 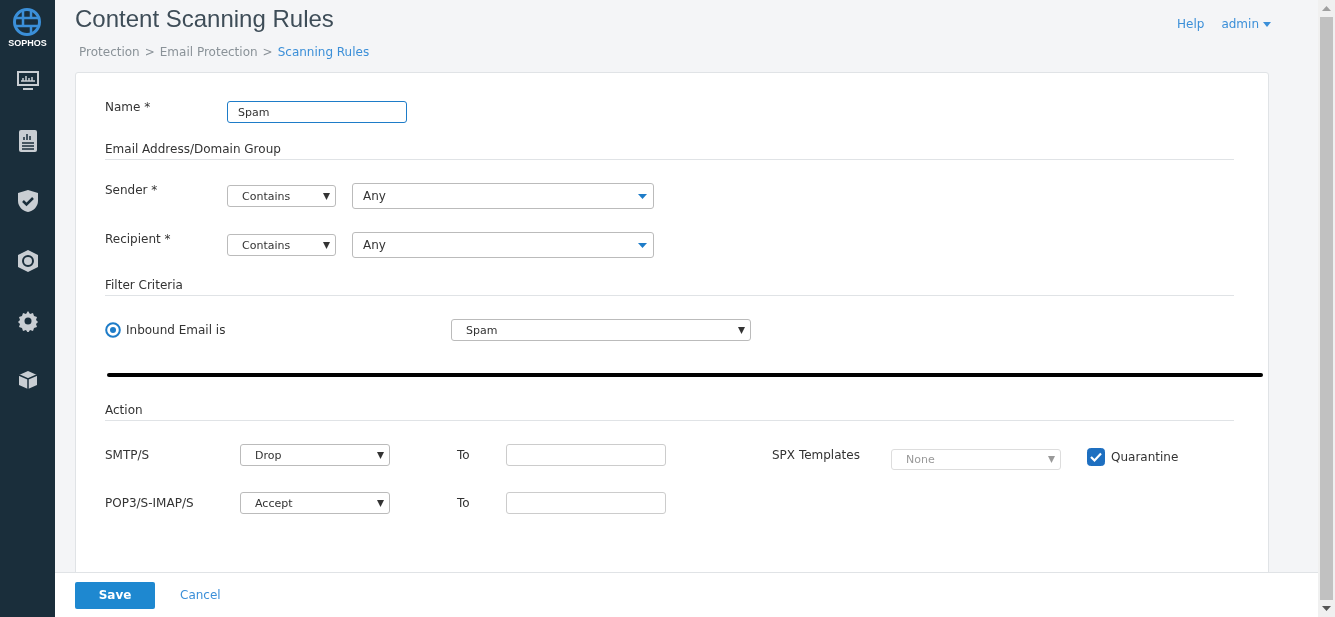 What do you see at coordinates (315, 455) in the screenshot?
I see `action-select: Drop` at bounding box center [315, 455].